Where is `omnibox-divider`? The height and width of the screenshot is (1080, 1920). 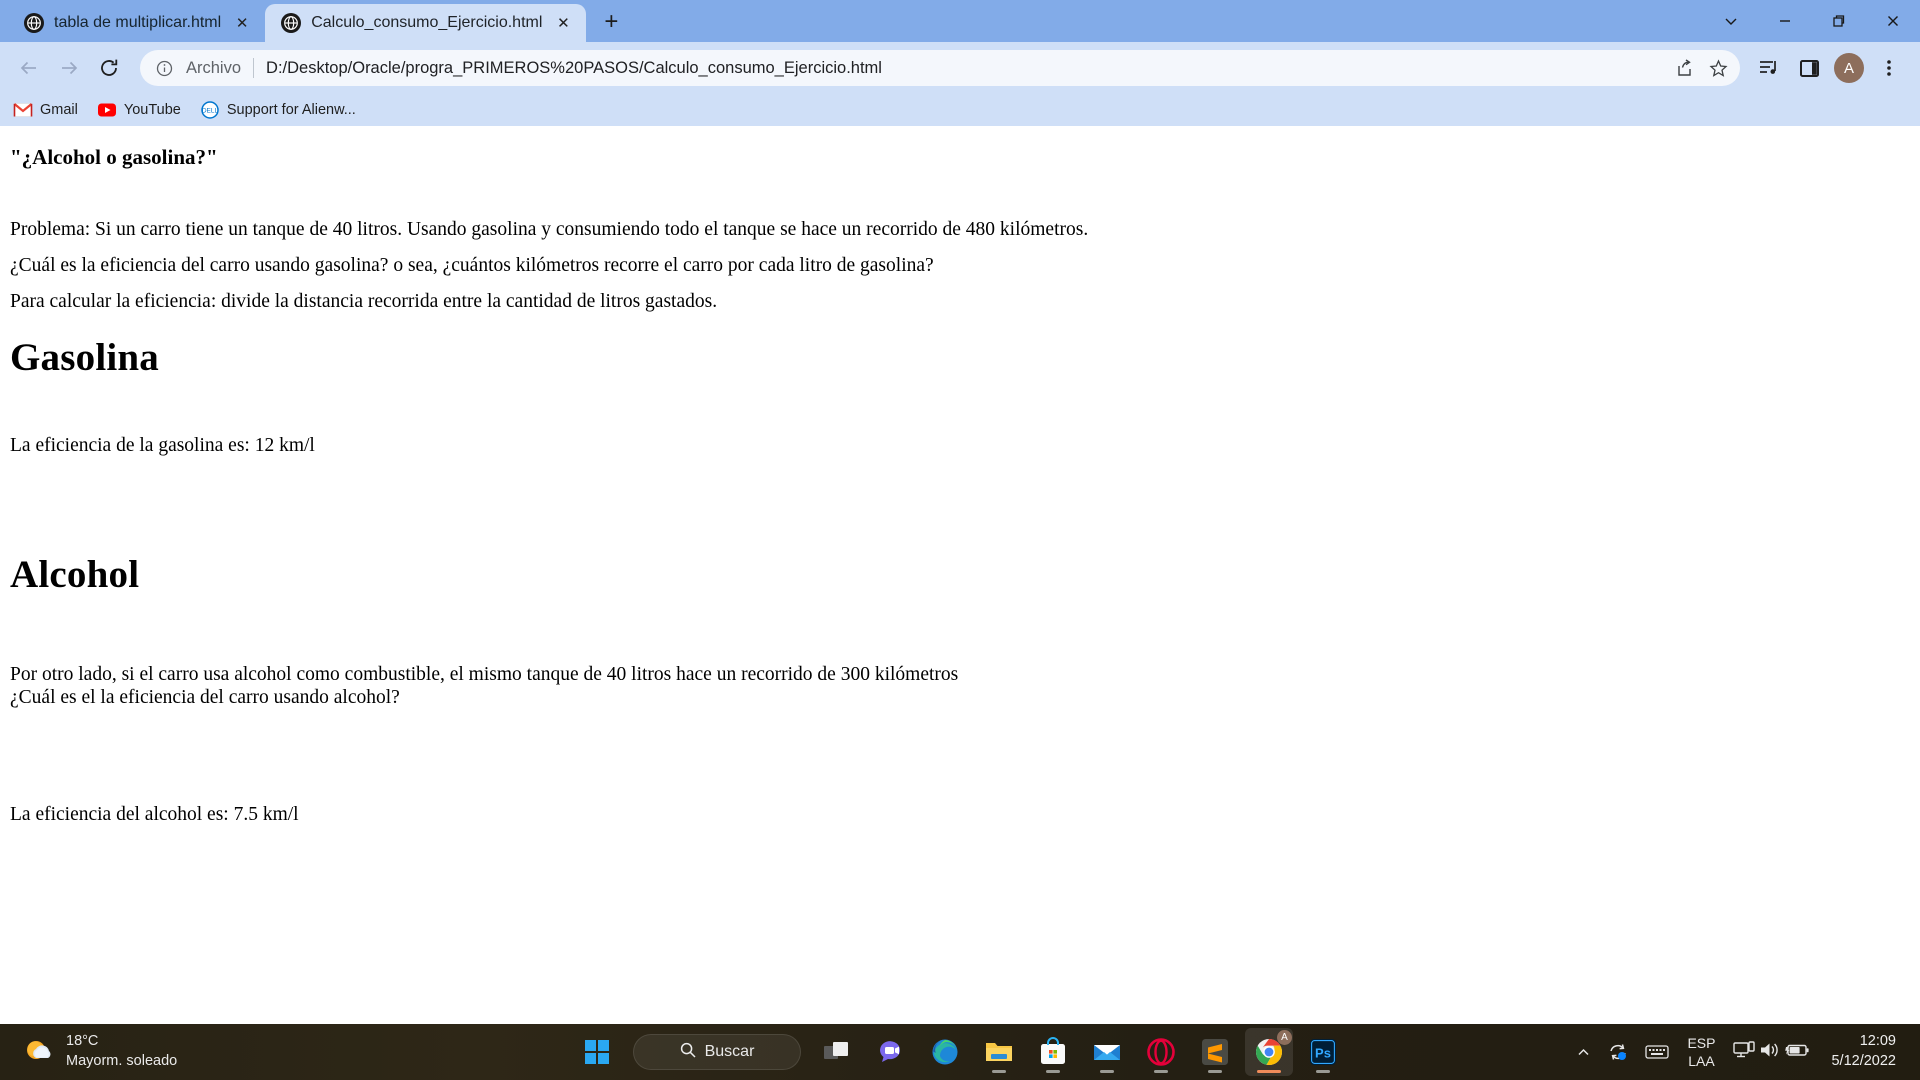
omnibox-divider is located at coordinates (254, 68).